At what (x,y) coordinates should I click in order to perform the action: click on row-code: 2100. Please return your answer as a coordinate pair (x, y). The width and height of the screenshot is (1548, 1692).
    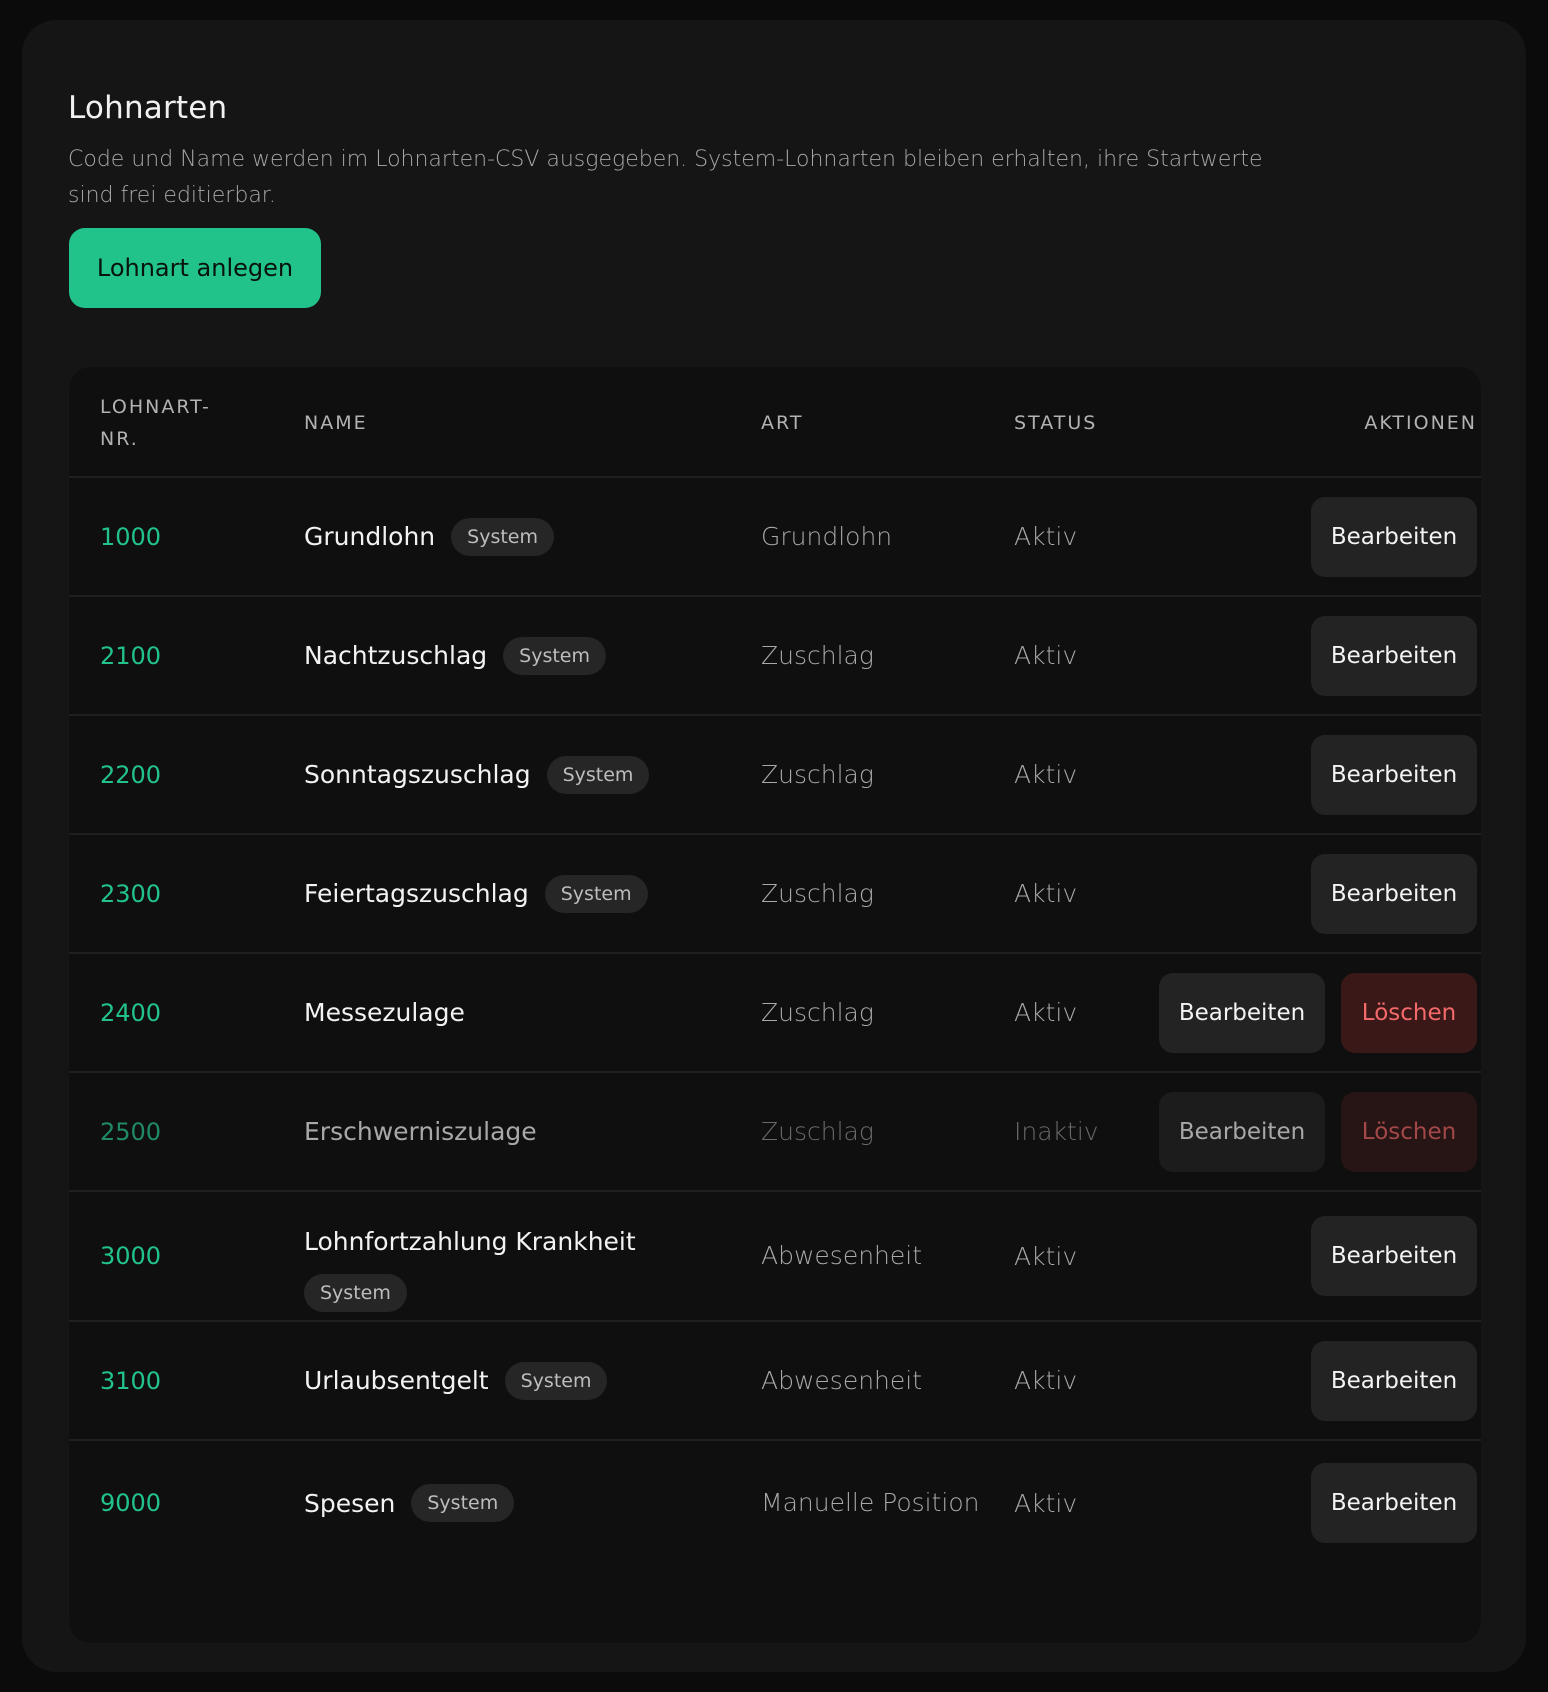
    Looking at the image, I should click on (131, 655).